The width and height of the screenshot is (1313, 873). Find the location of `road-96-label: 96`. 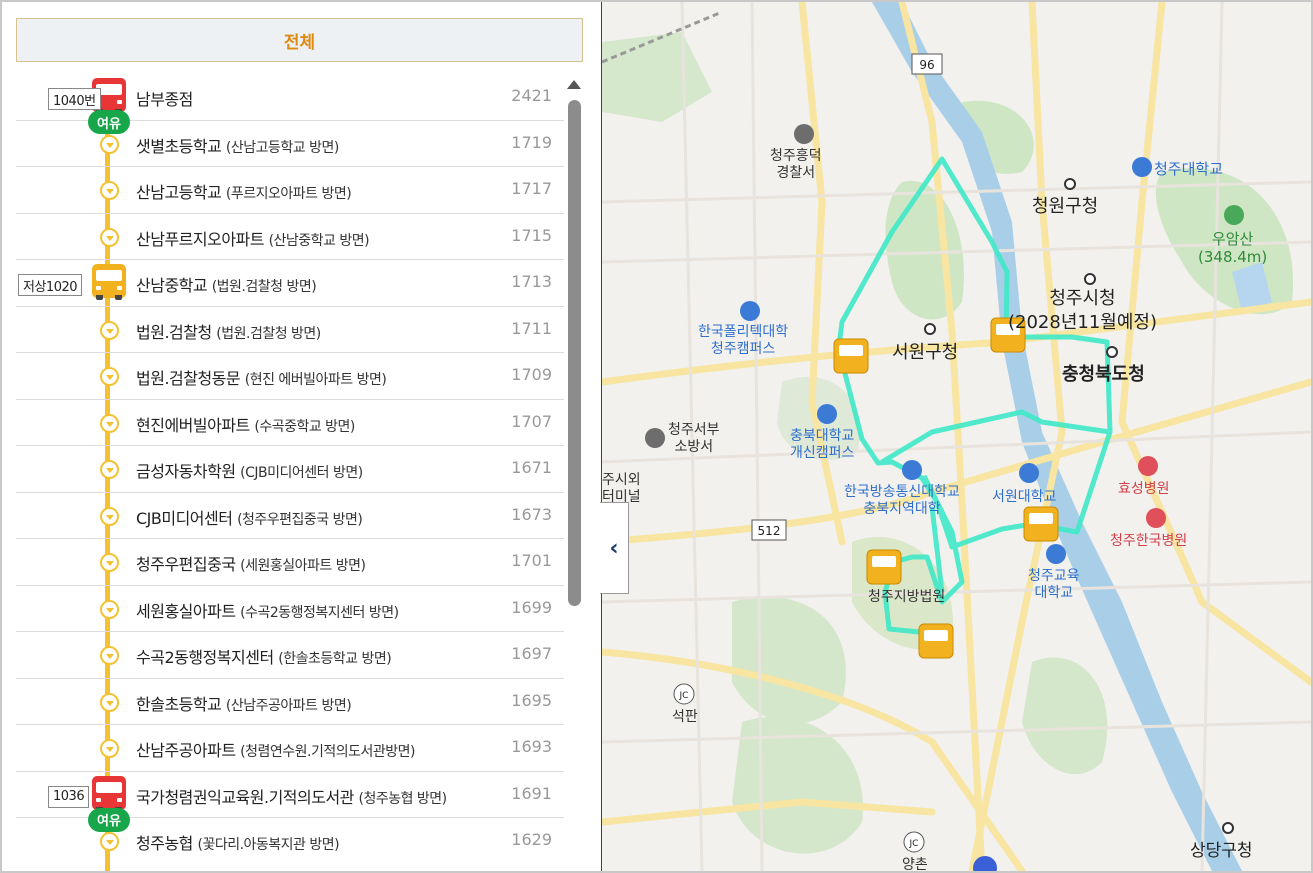

road-96-label: 96 is located at coordinates (926, 65).